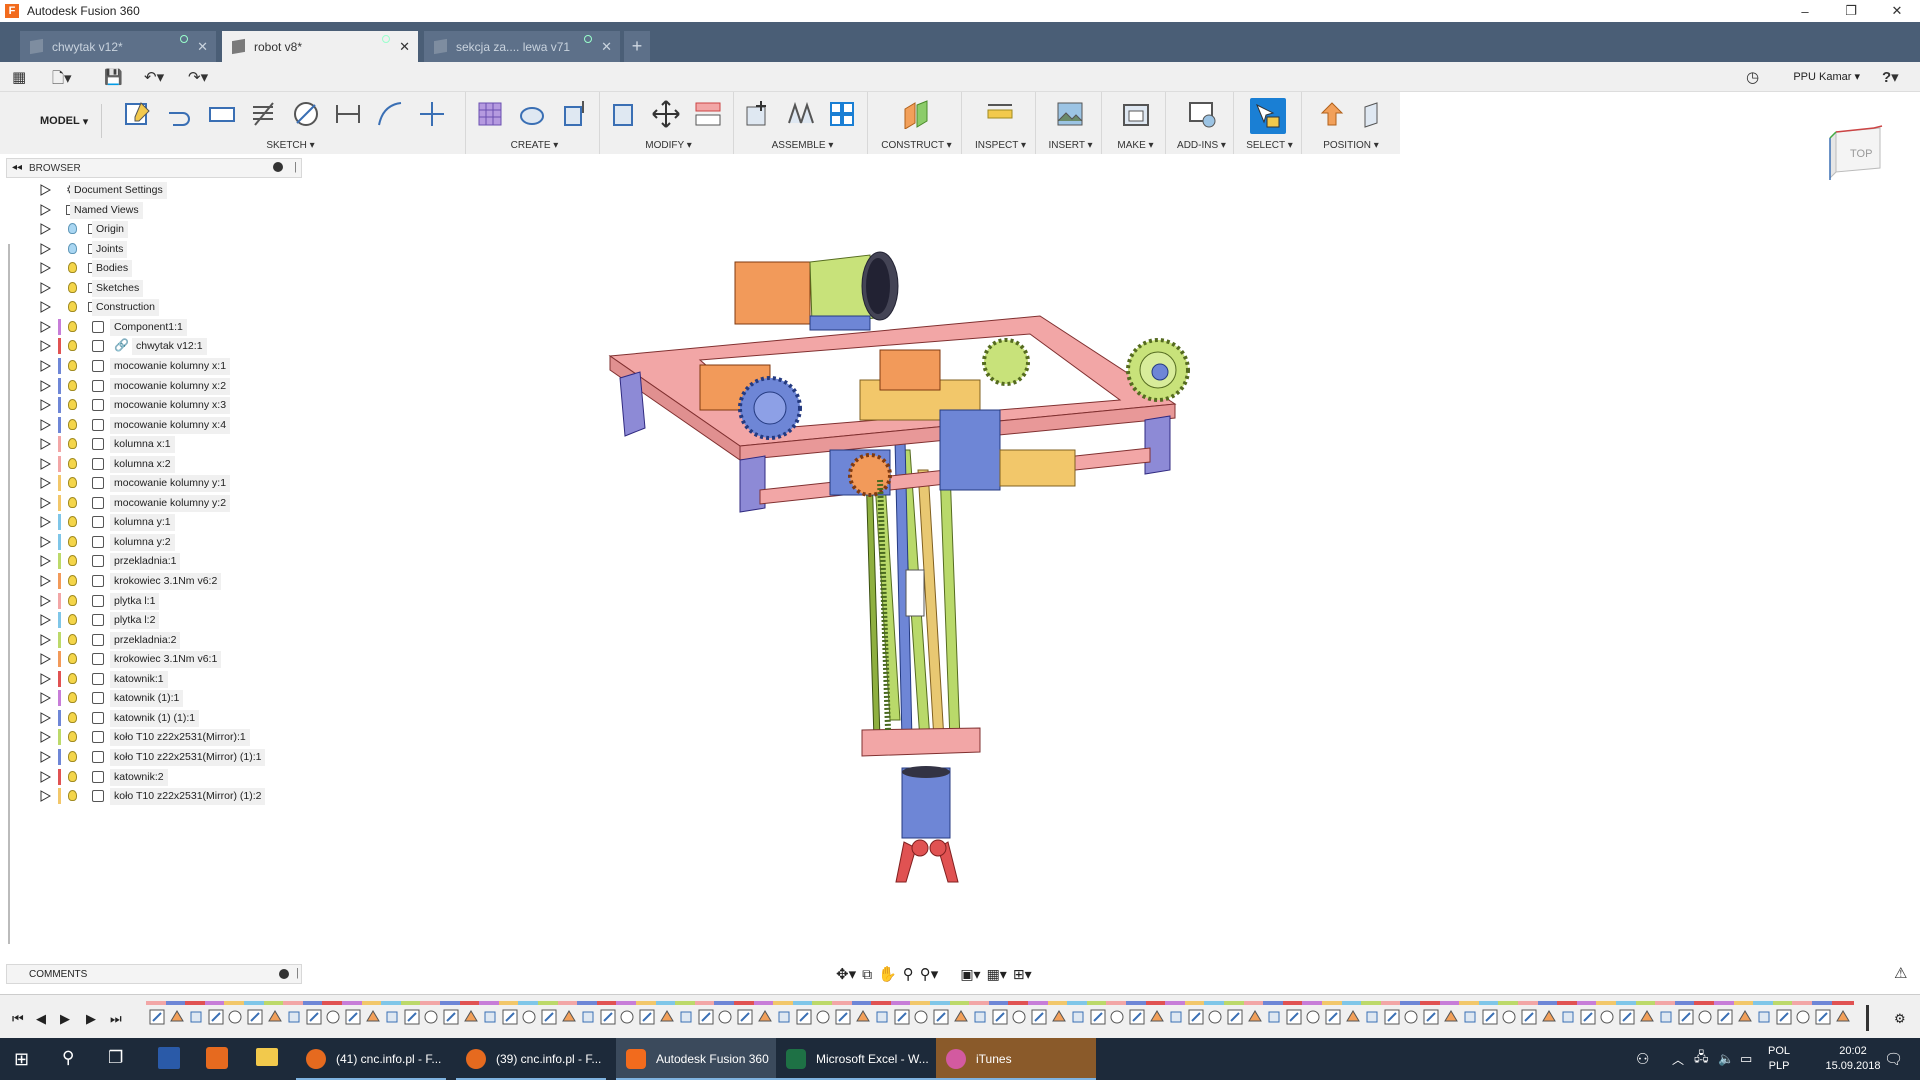 Image resolution: width=1920 pixels, height=1080 pixels. I want to click on browser-item: koło T10 z22x2531(Mirror) (1):1, so click(154, 757).